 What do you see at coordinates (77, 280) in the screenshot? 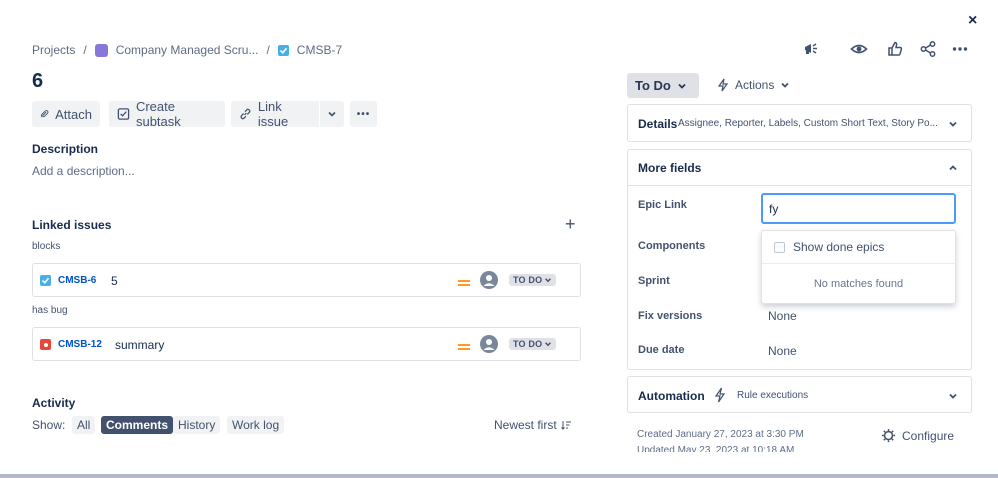
I see `linked-issue-key: CMSB-6` at bounding box center [77, 280].